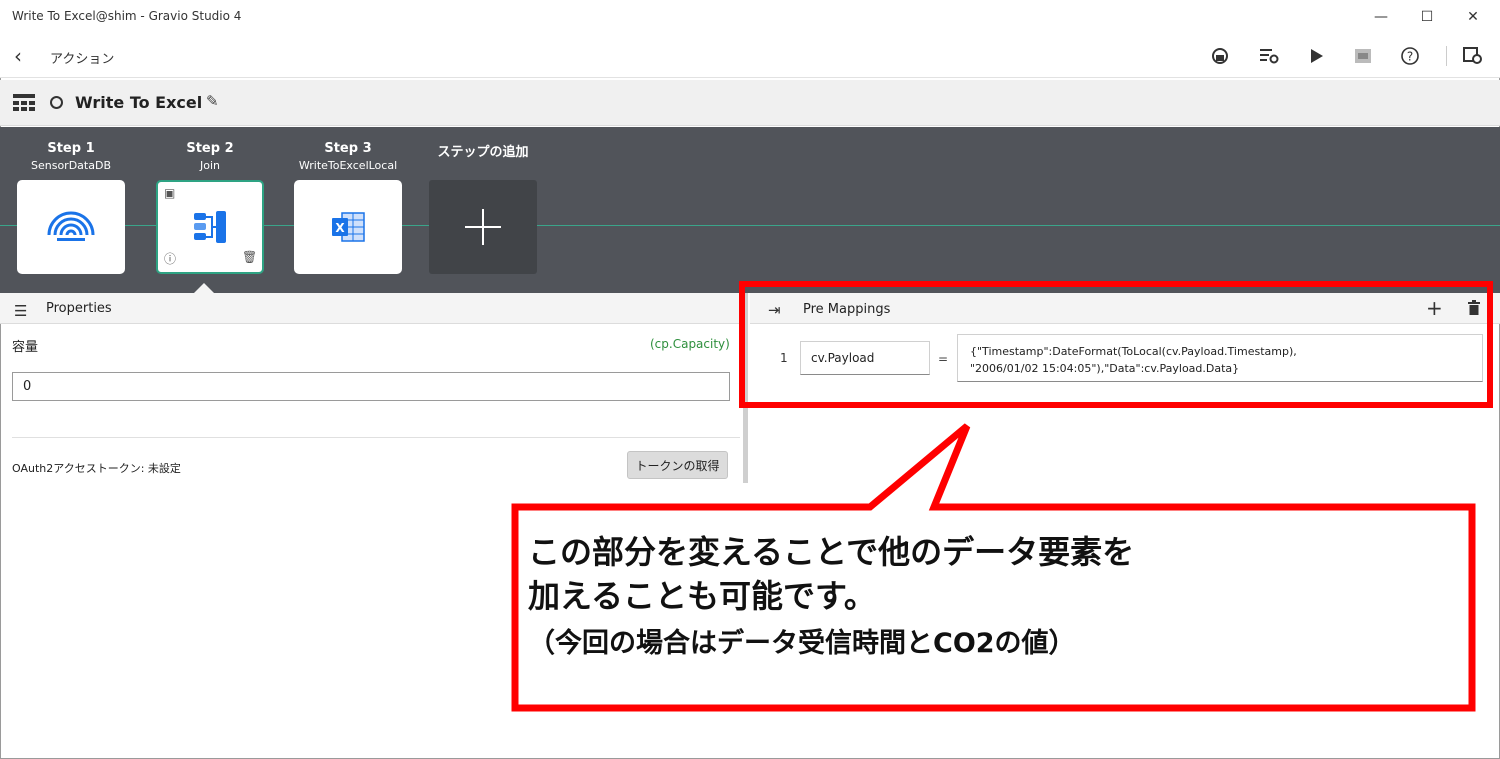 The height and width of the screenshot is (759, 1500). I want to click on callout-line-2: 加えることも可能です。, so click(702, 596).